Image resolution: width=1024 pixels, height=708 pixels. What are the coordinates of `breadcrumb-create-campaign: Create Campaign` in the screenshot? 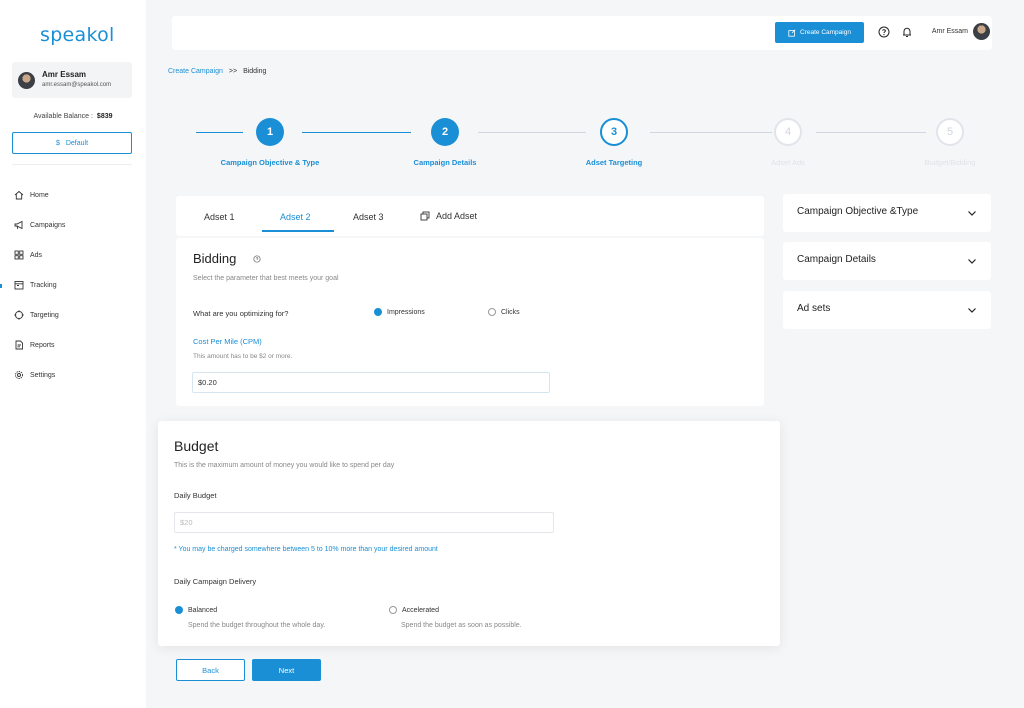 It's located at (195, 71).